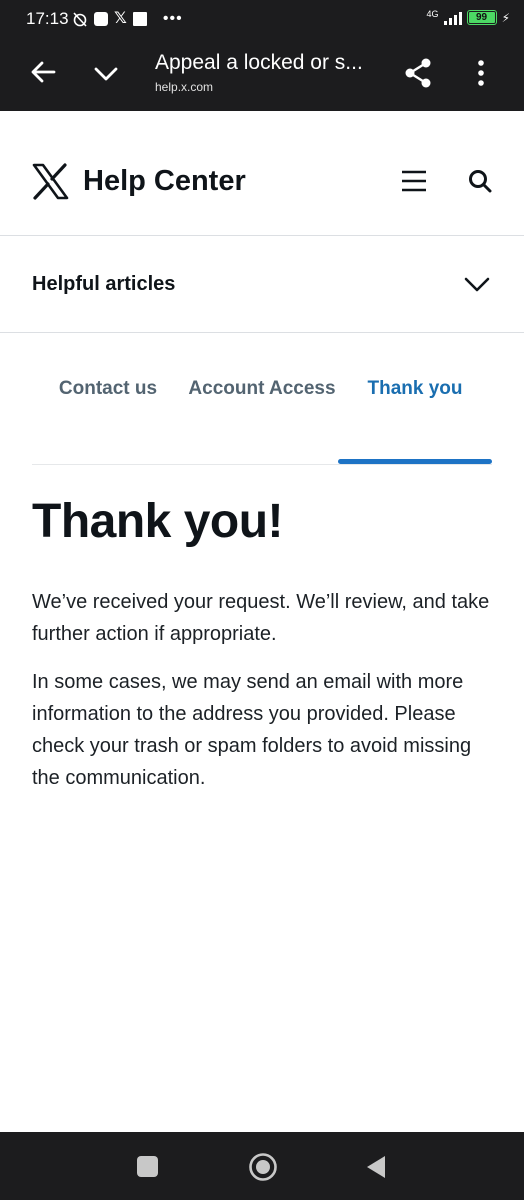 The width and height of the screenshot is (524, 1200). What do you see at coordinates (452, 18) in the screenshot?
I see `signal-icon` at bounding box center [452, 18].